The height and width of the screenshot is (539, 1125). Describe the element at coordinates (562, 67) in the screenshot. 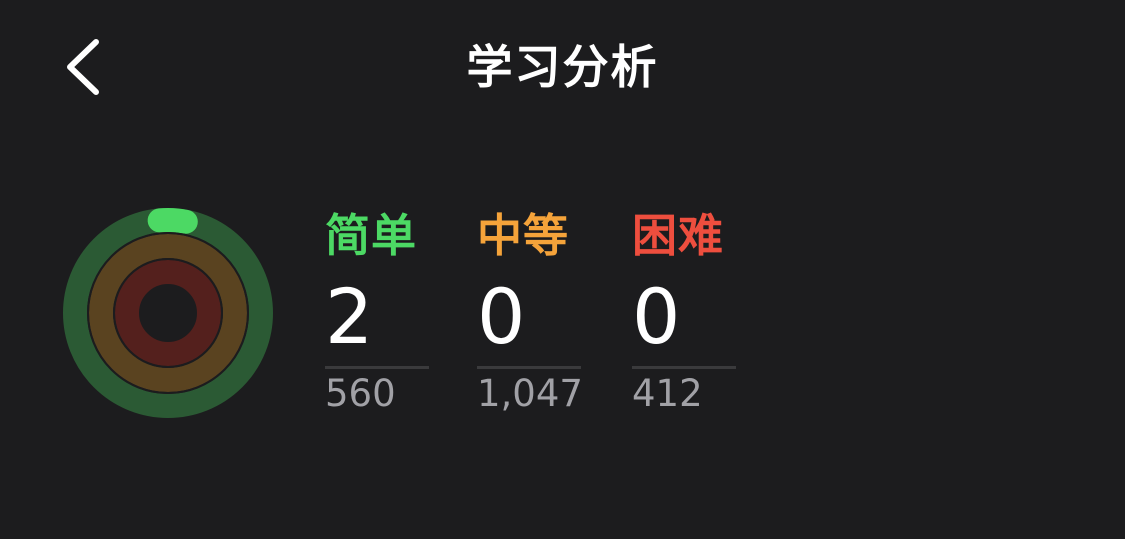

I see `page-title: 学习分析` at that location.